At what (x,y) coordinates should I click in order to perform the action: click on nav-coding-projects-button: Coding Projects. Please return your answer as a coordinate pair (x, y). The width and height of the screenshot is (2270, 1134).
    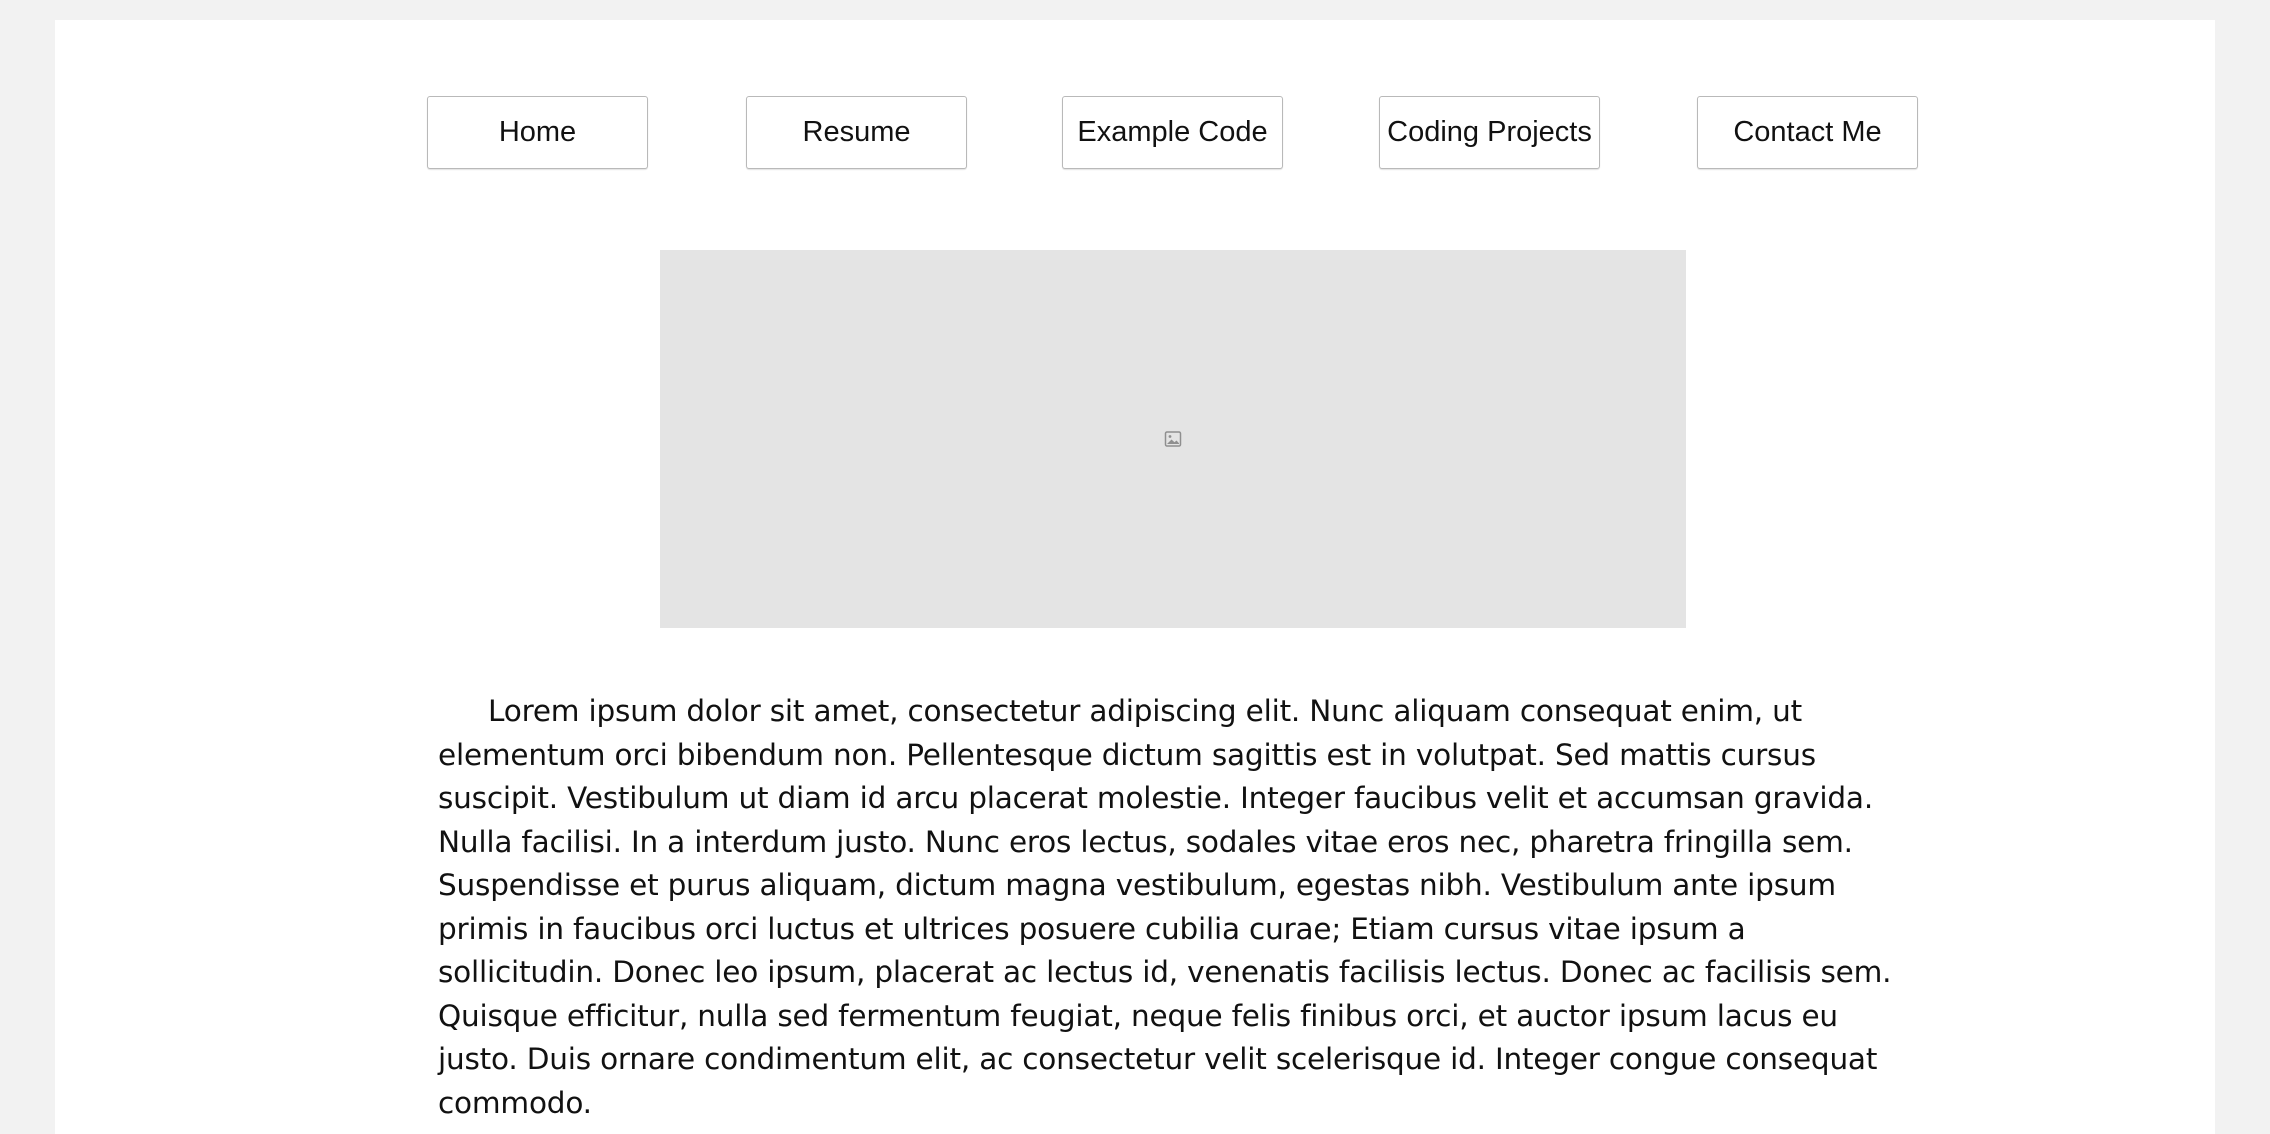
    Looking at the image, I should click on (1489, 132).